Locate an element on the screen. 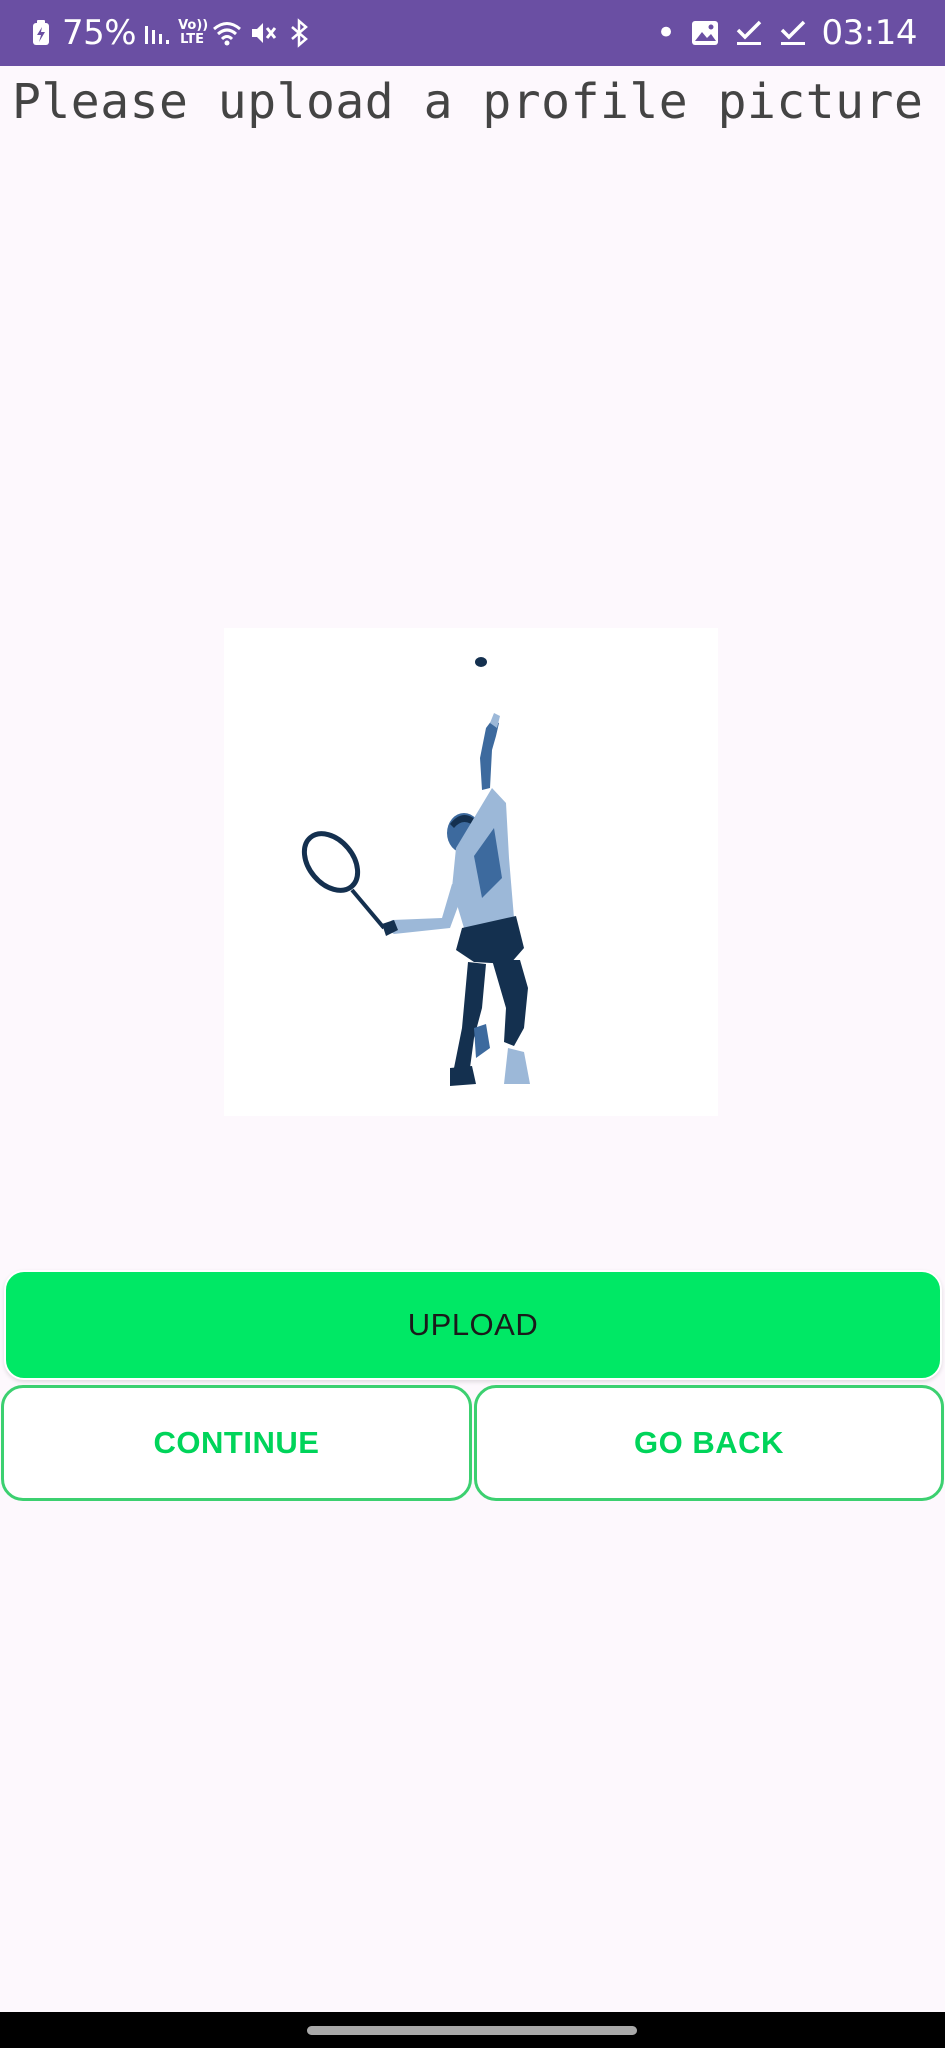 The width and height of the screenshot is (945, 2048). tennis-player-image is located at coordinates (415, 871).